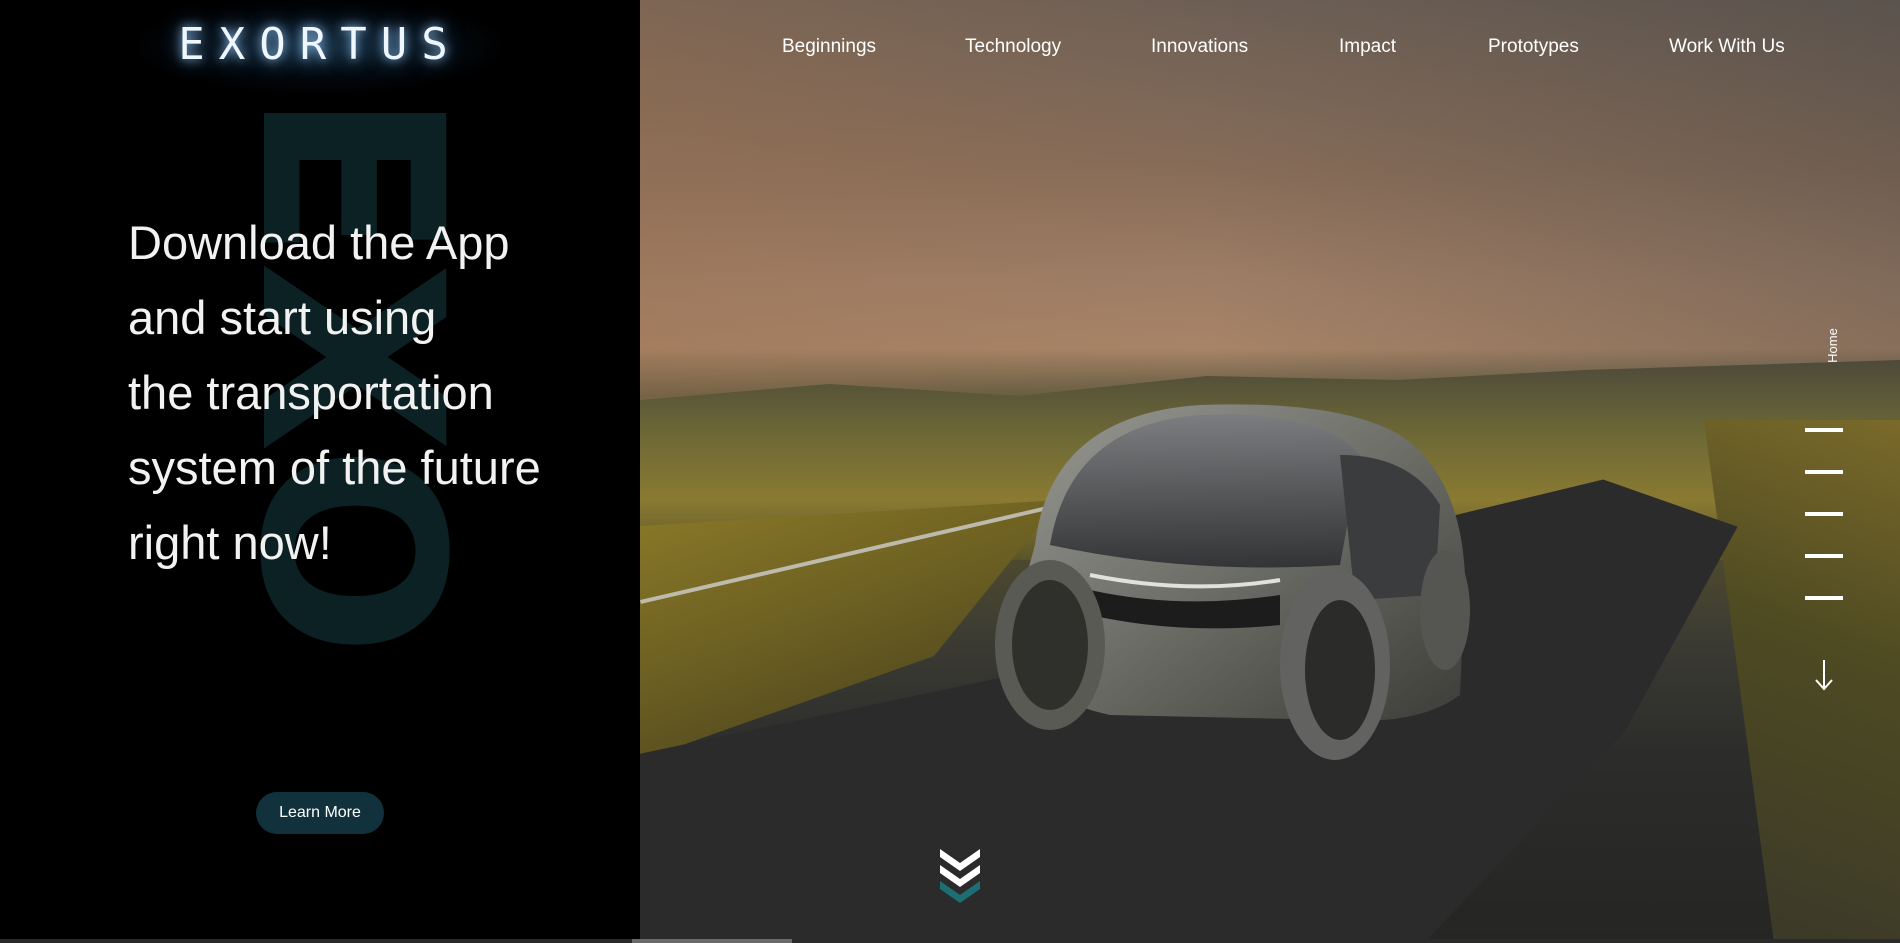  Describe the element at coordinates (334, 467) in the screenshot. I see `headline-line: system of the future` at that location.